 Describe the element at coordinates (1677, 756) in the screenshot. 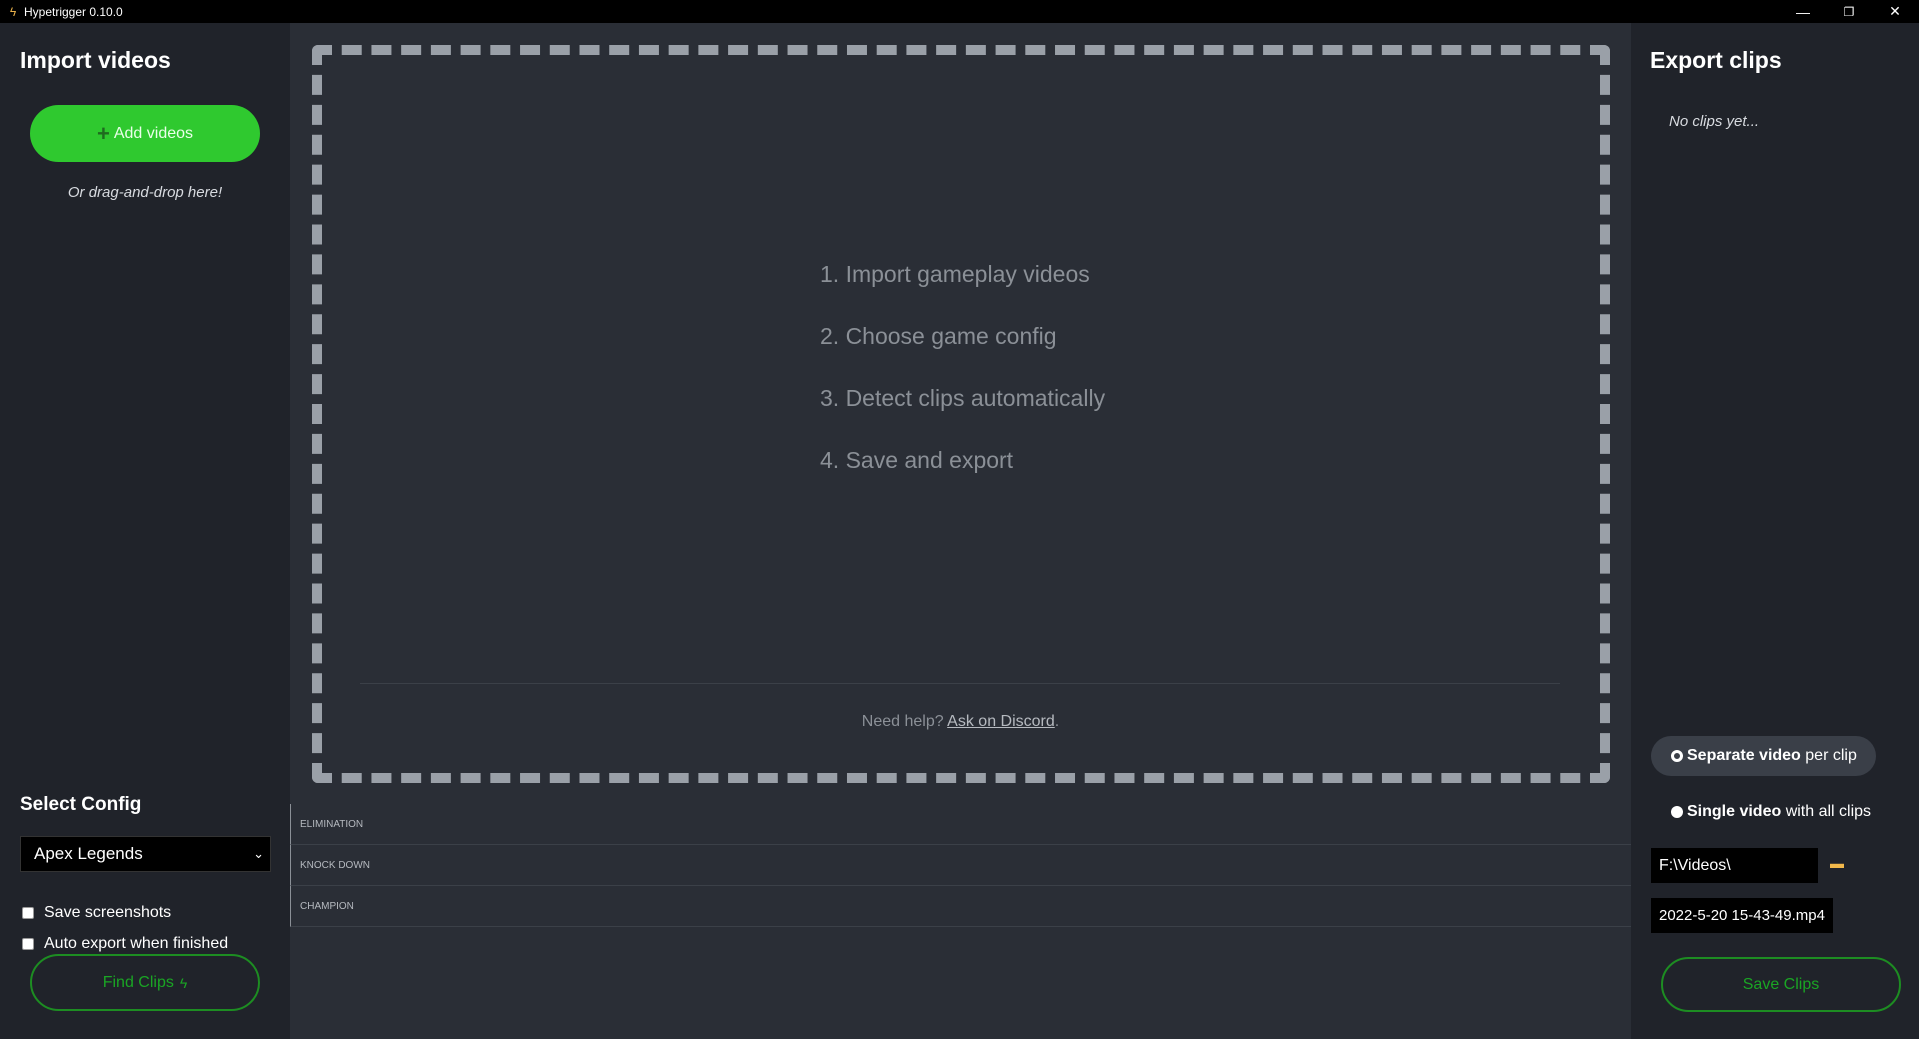

I see `radio-selected-icon` at that location.